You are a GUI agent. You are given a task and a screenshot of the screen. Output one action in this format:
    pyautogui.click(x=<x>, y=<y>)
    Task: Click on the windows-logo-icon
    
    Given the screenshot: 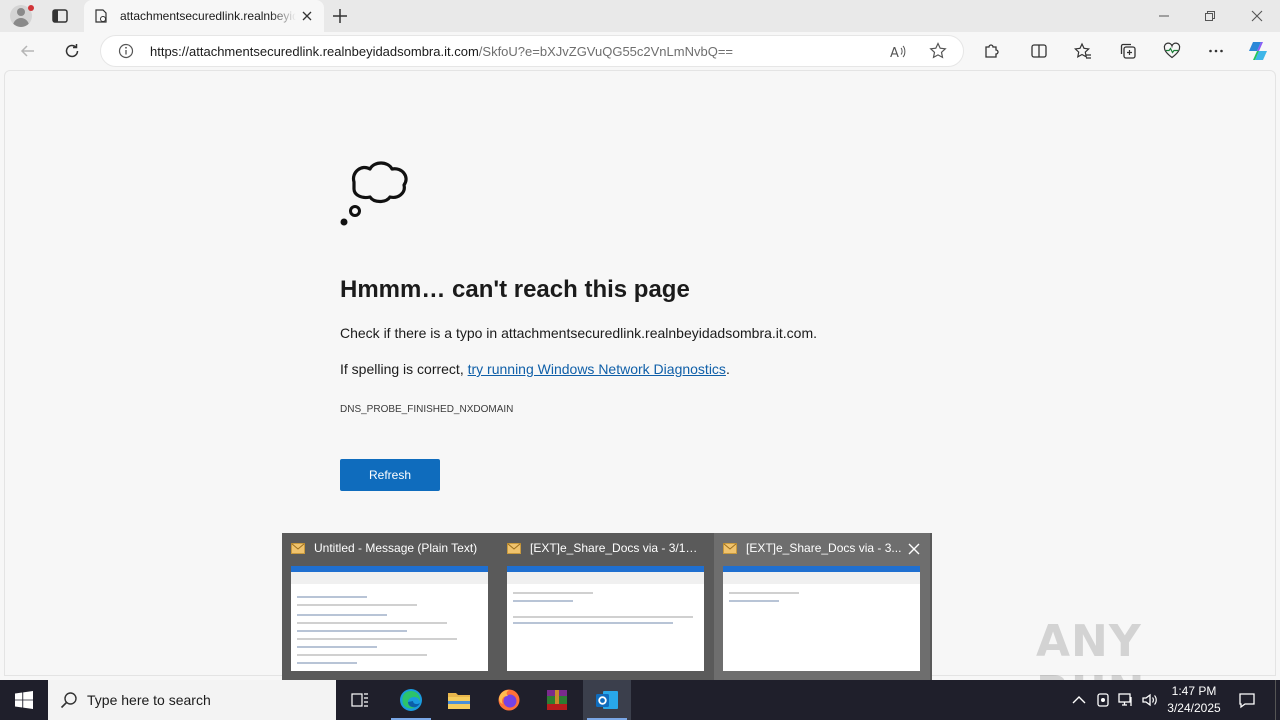 What is the action you would take?
    pyautogui.click(x=24, y=700)
    